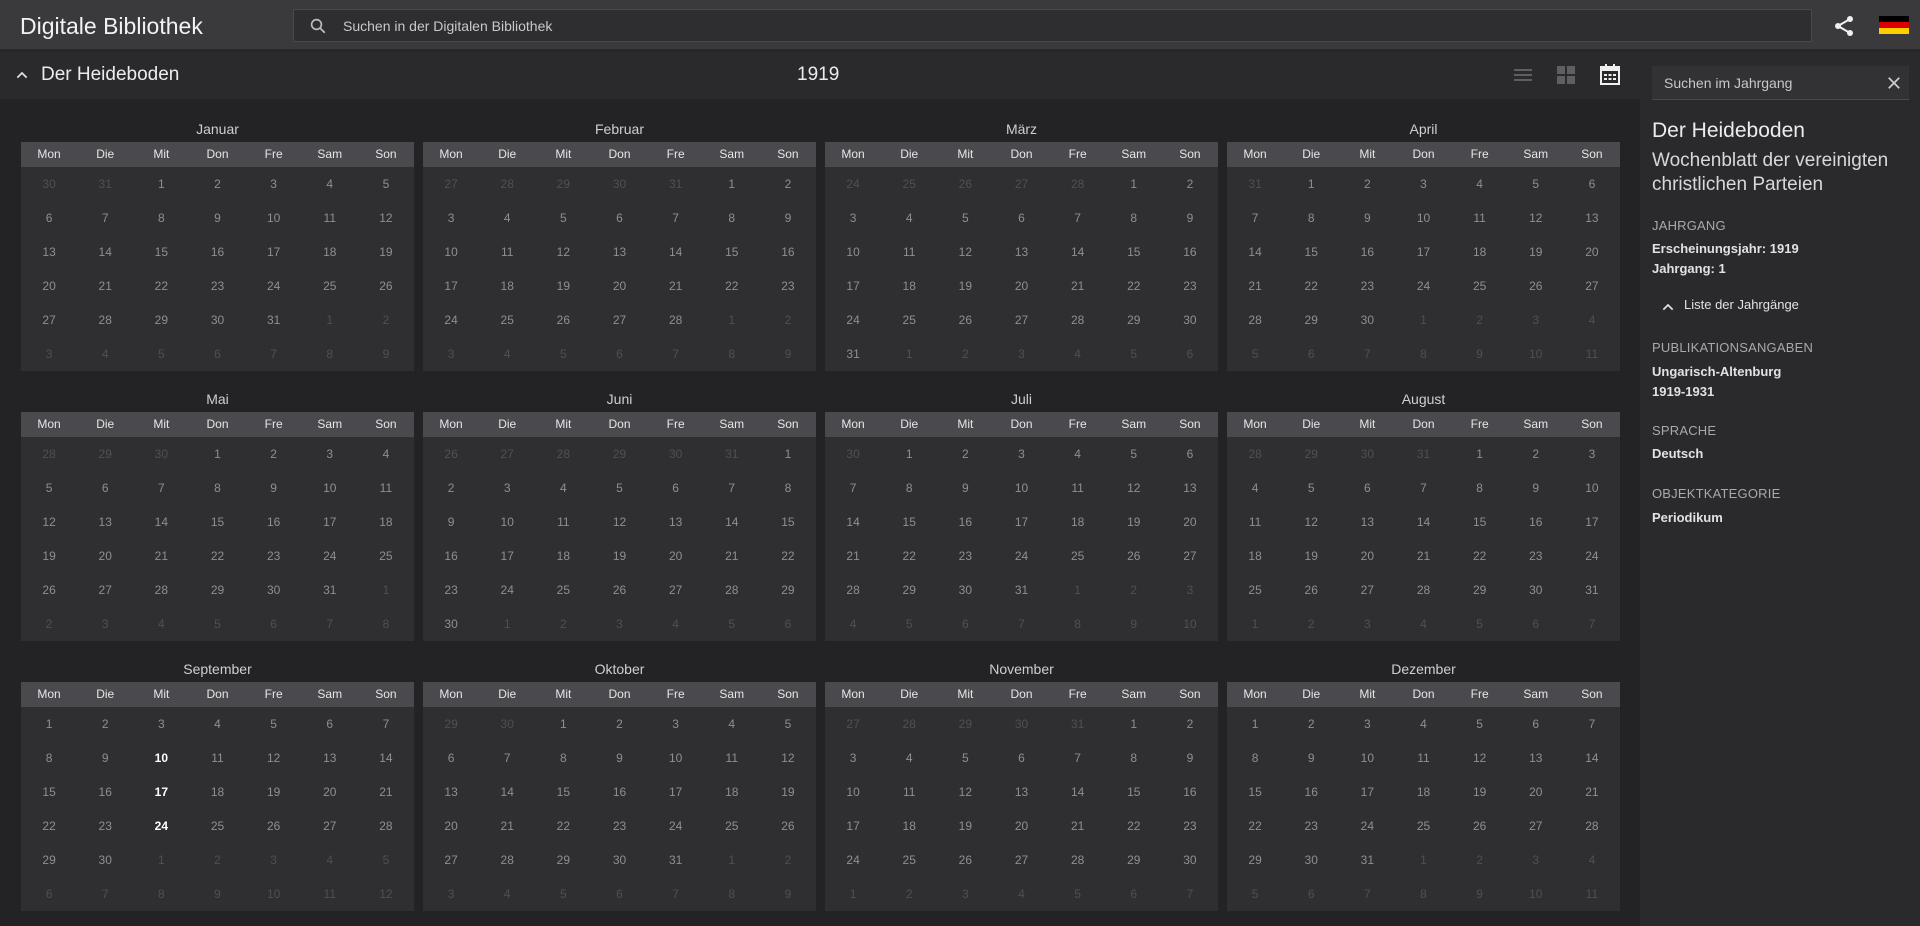 This screenshot has height=926, width=1920. Describe the element at coordinates (217, 590) in the screenshot. I see `week-row: 26 27 28 29 30 31 1` at that location.